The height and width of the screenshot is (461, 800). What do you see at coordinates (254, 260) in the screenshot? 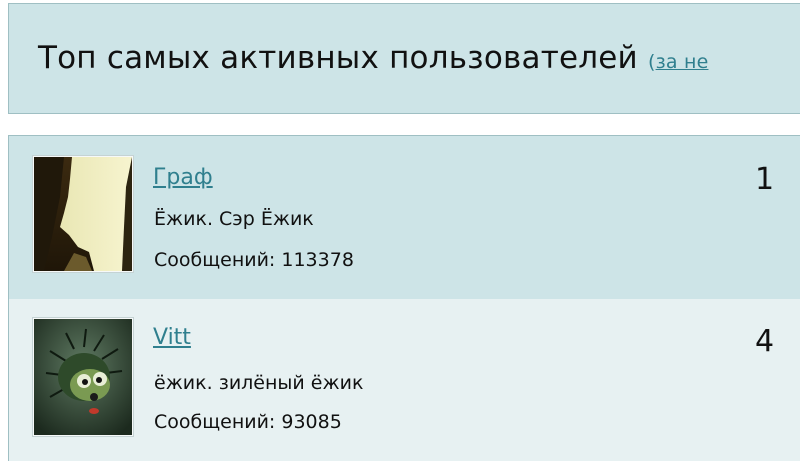
I see `user-post-count: Сообщений: 113378` at bounding box center [254, 260].